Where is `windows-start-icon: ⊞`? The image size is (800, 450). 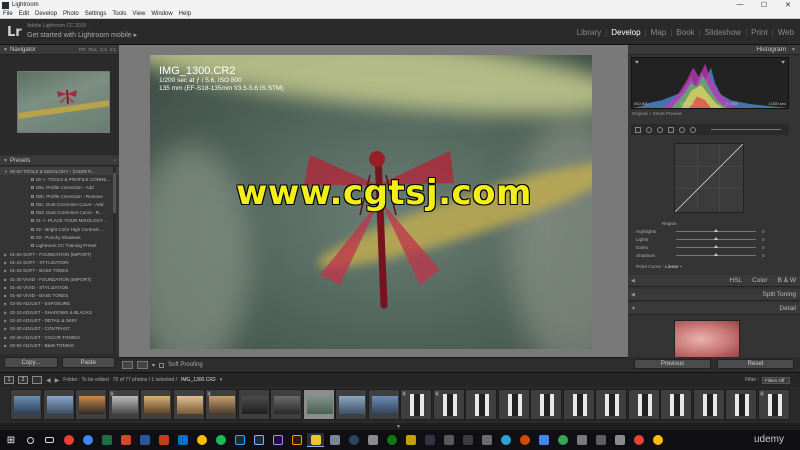 windows-start-icon: ⊞ is located at coordinates (11, 440).